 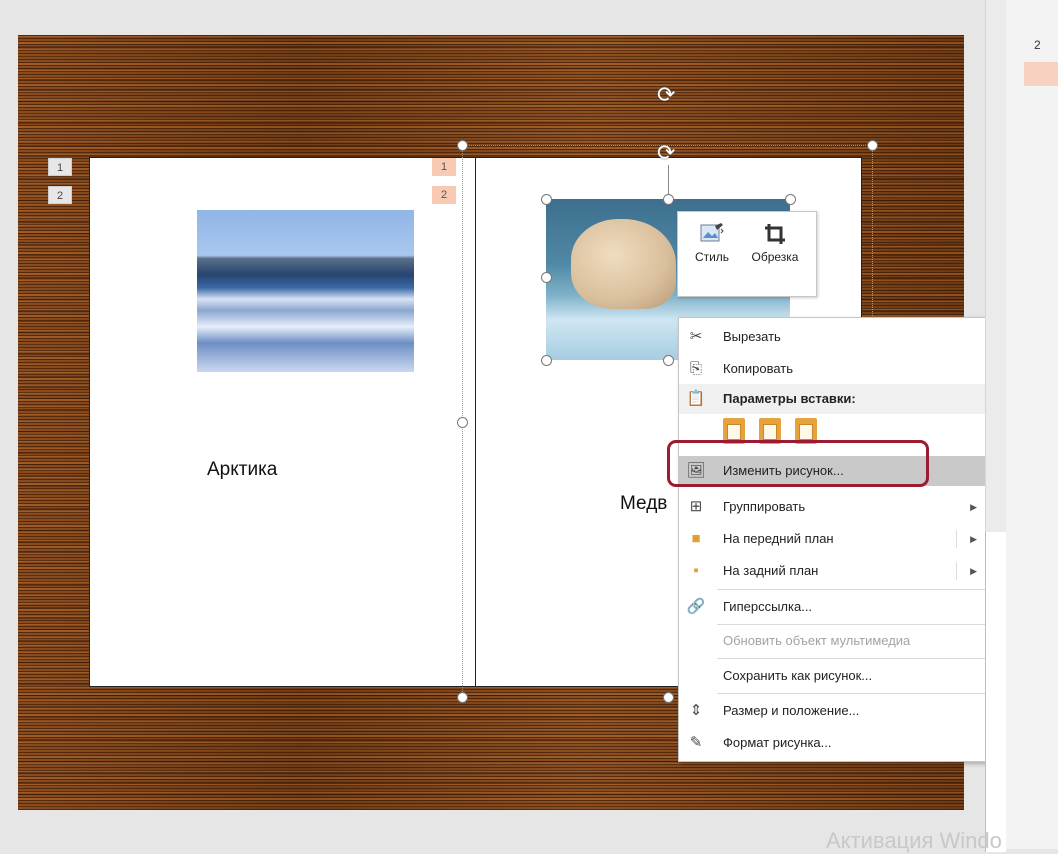 What do you see at coordinates (444, 167) in the screenshot?
I see `right-page-number-1: 1` at bounding box center [444, 167].